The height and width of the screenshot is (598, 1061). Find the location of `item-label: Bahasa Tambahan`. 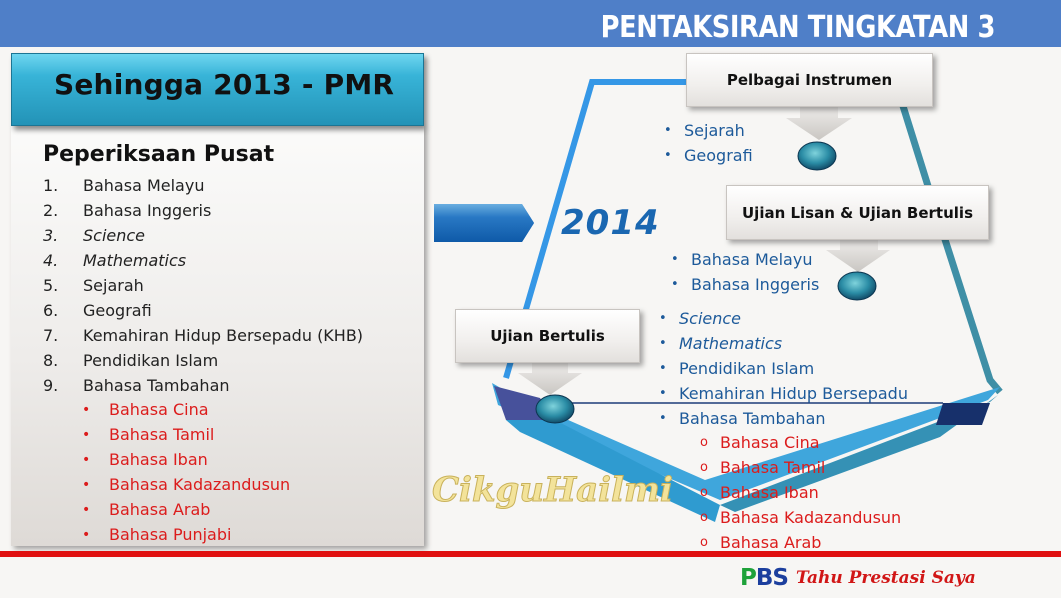

item-label: Bahasa Tambahan is located at coordinates (752, 418).